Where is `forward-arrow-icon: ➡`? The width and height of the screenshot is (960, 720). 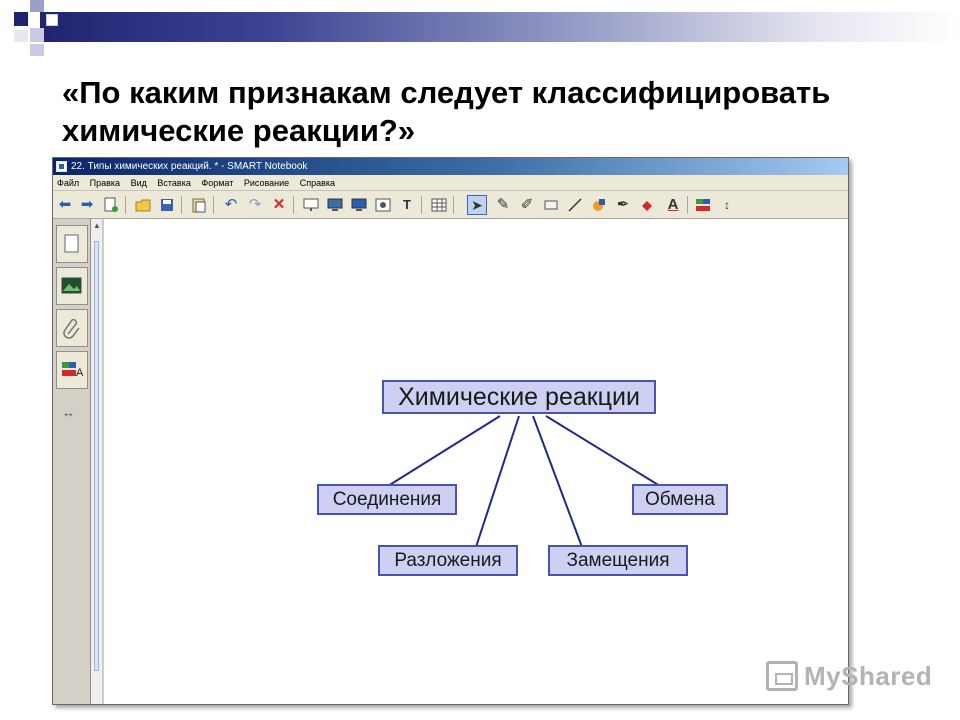 forward-arrow-icon: ➡ is located at coordinates (87, 205).